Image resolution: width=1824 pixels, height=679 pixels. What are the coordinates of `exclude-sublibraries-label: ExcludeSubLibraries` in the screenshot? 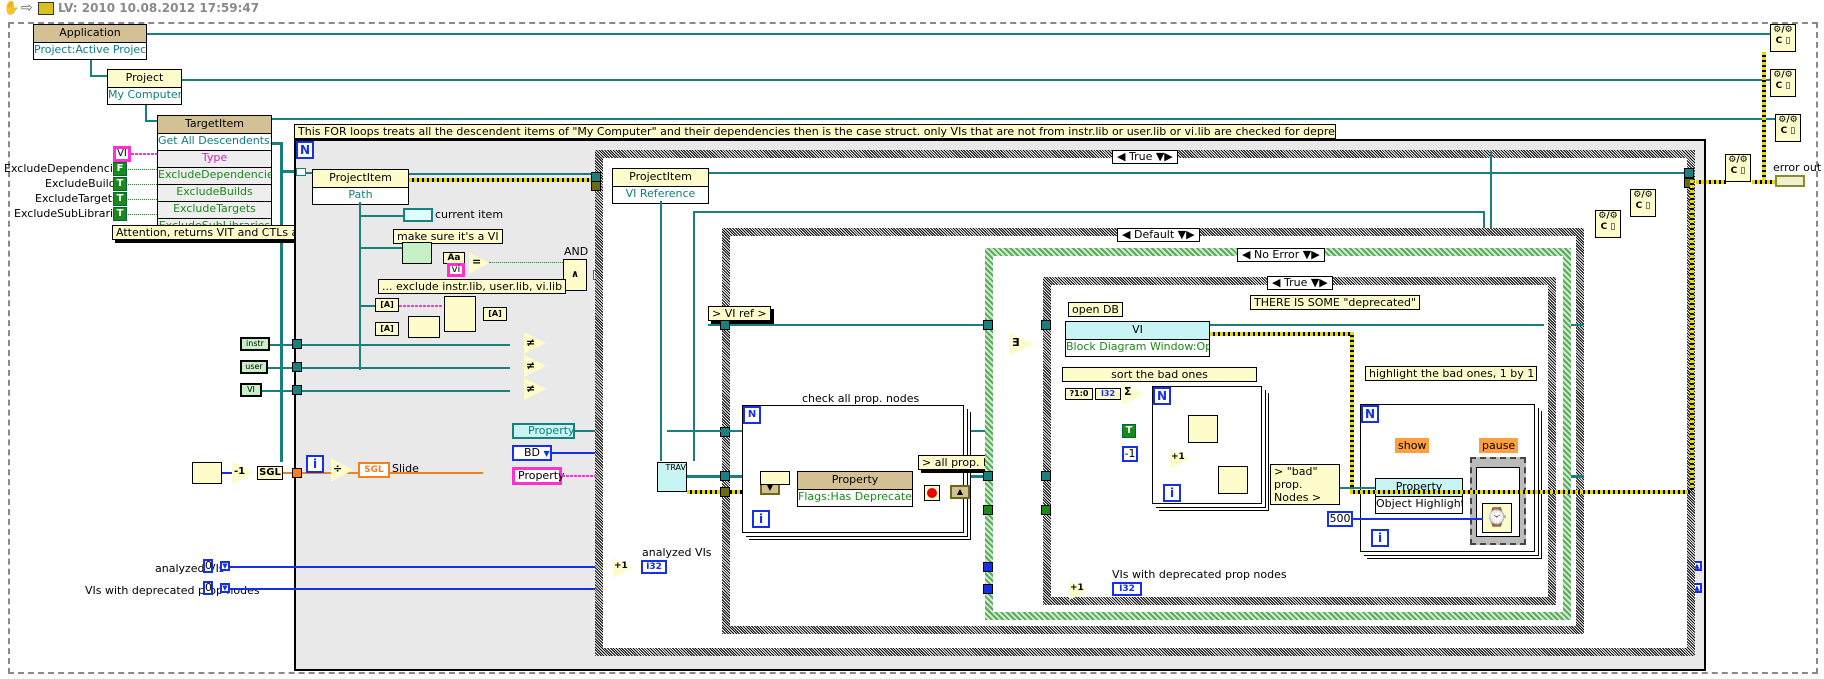 It's located at (70, 213).